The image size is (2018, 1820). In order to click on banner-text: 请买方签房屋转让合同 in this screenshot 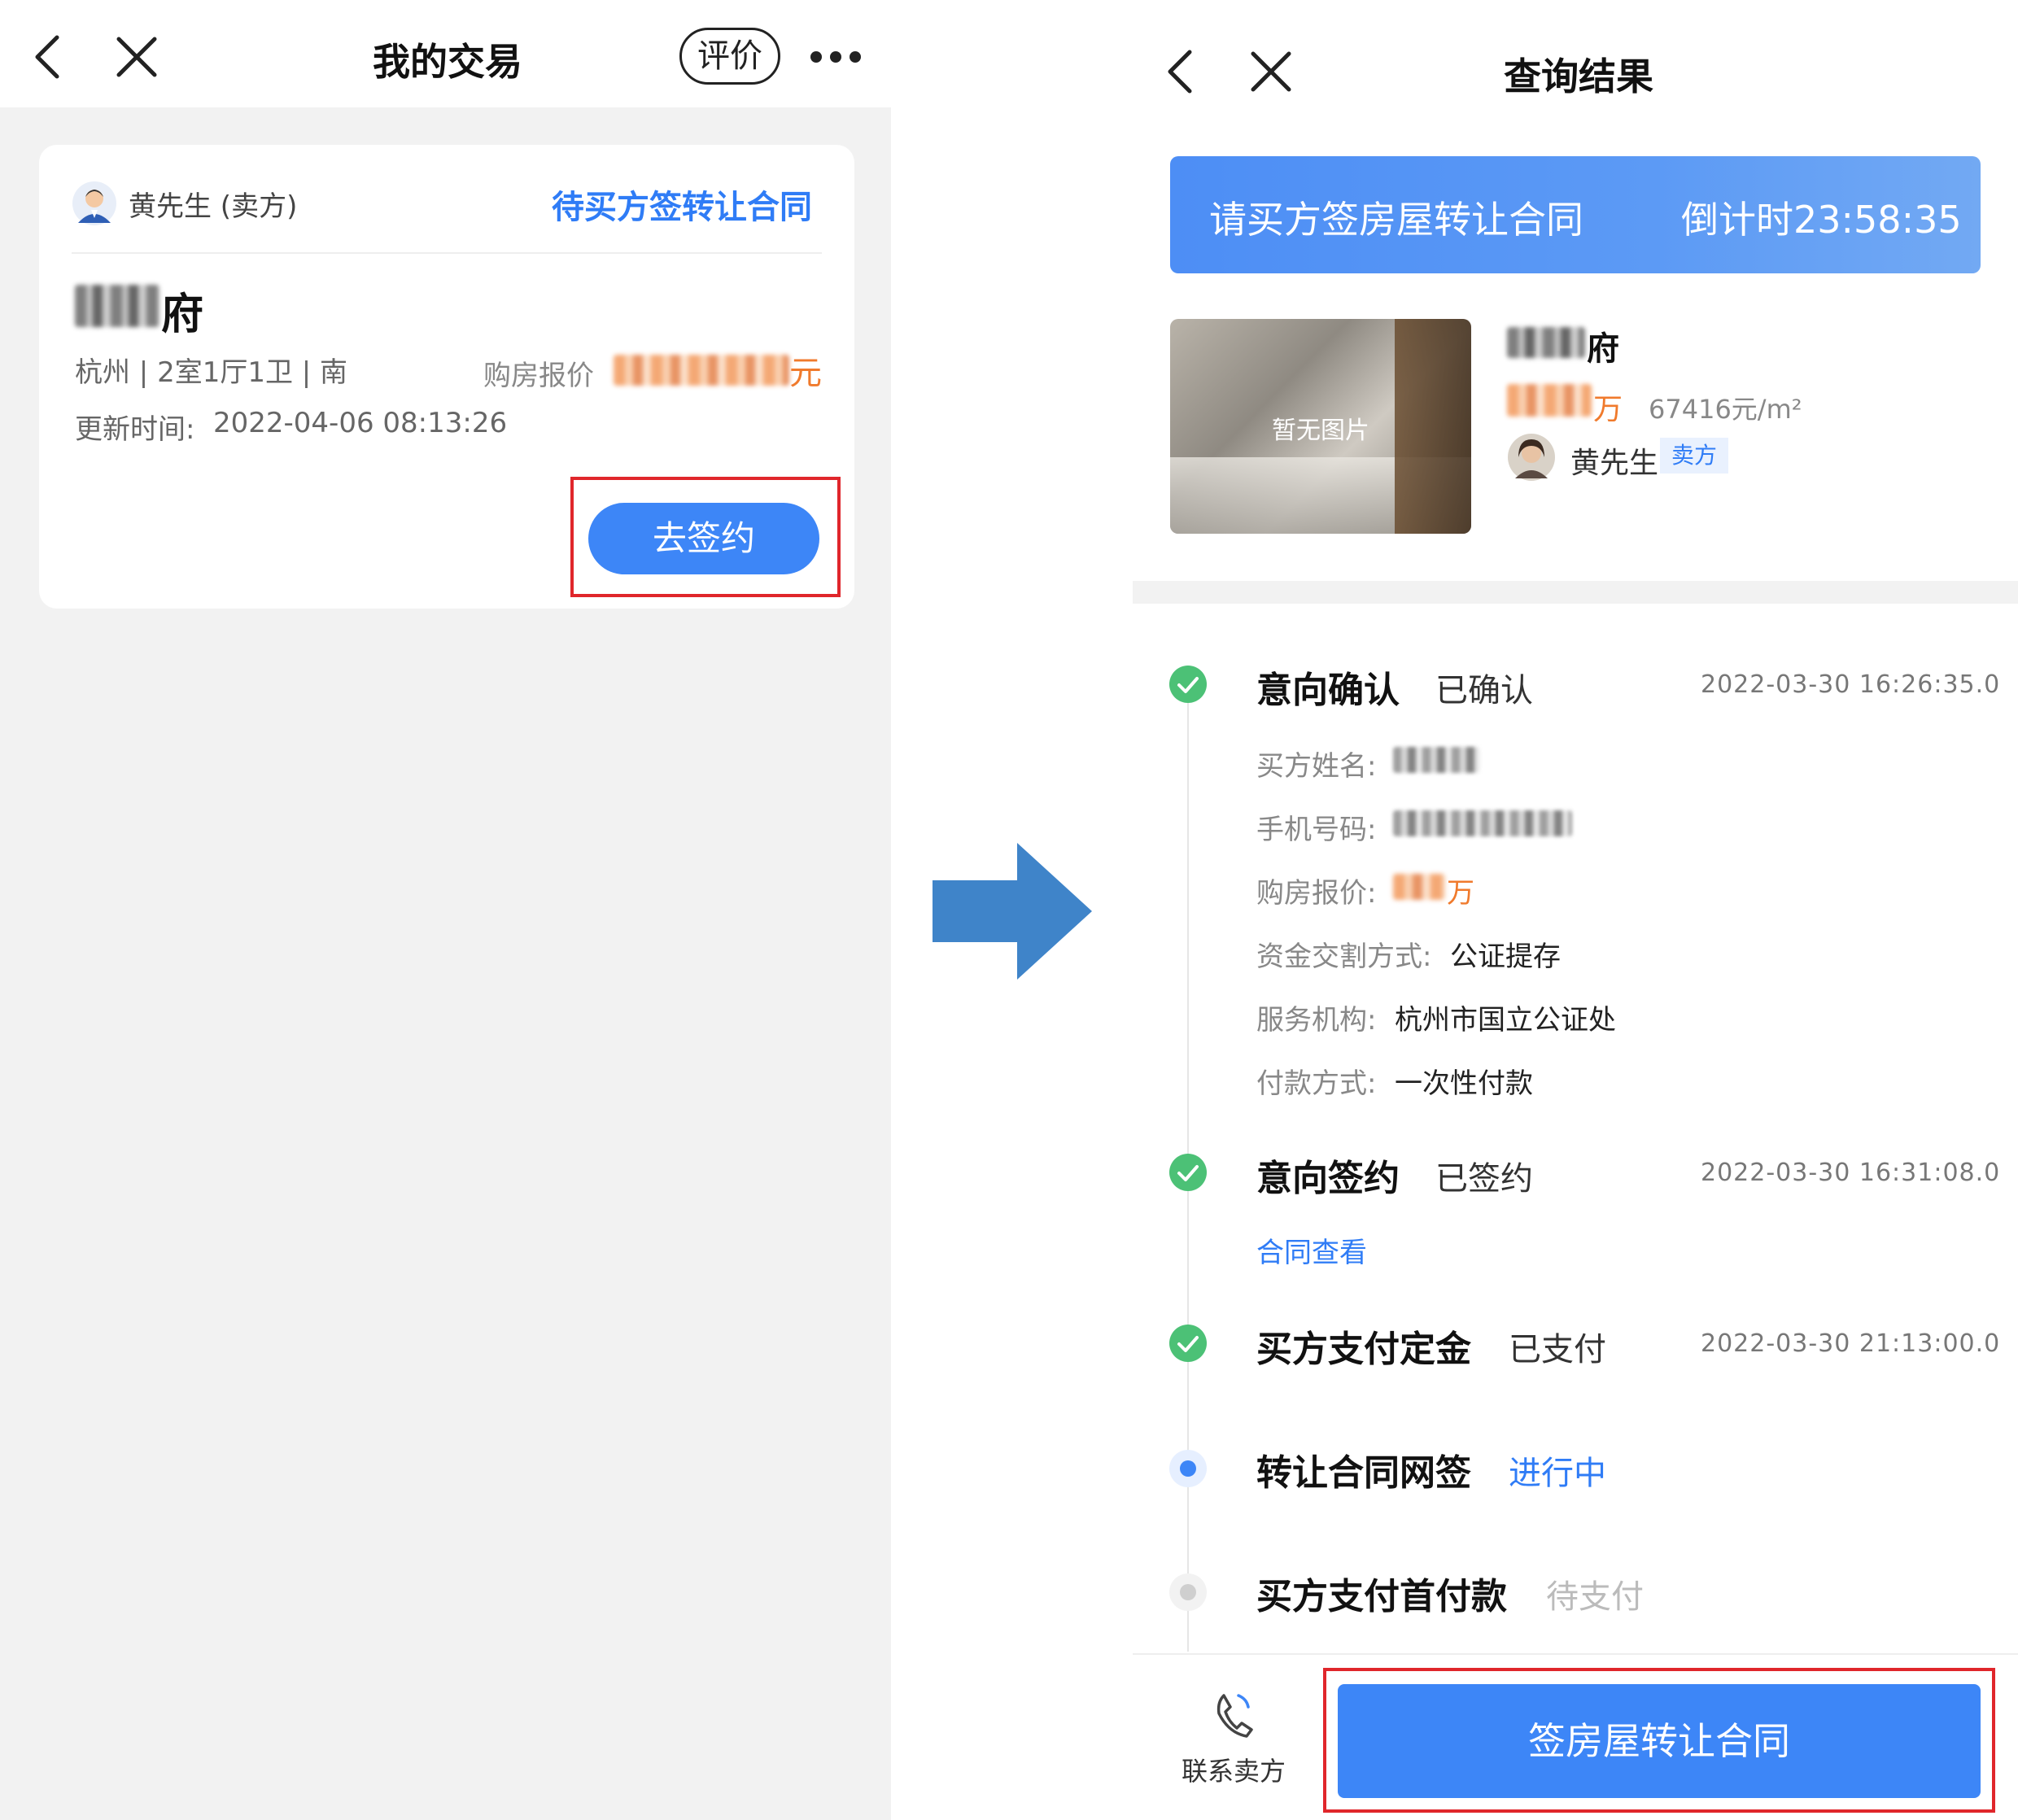, I will do `click(1396, 220)`.